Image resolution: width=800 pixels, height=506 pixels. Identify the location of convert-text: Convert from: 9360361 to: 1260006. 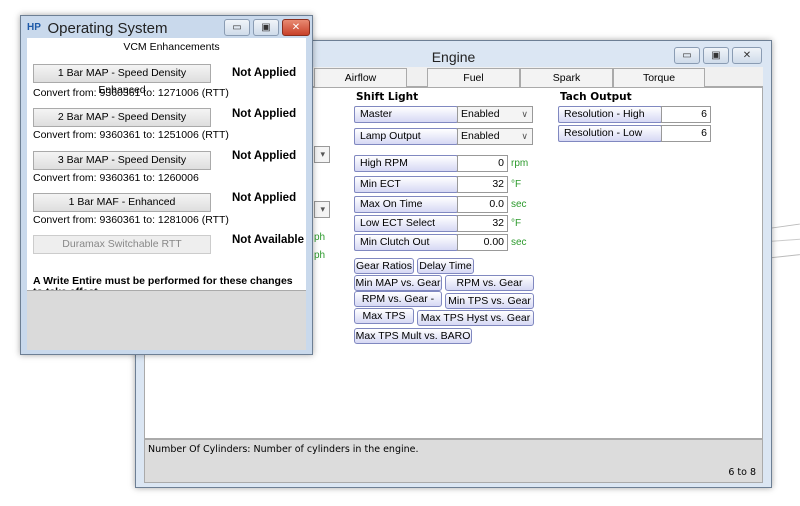
(116, 178).